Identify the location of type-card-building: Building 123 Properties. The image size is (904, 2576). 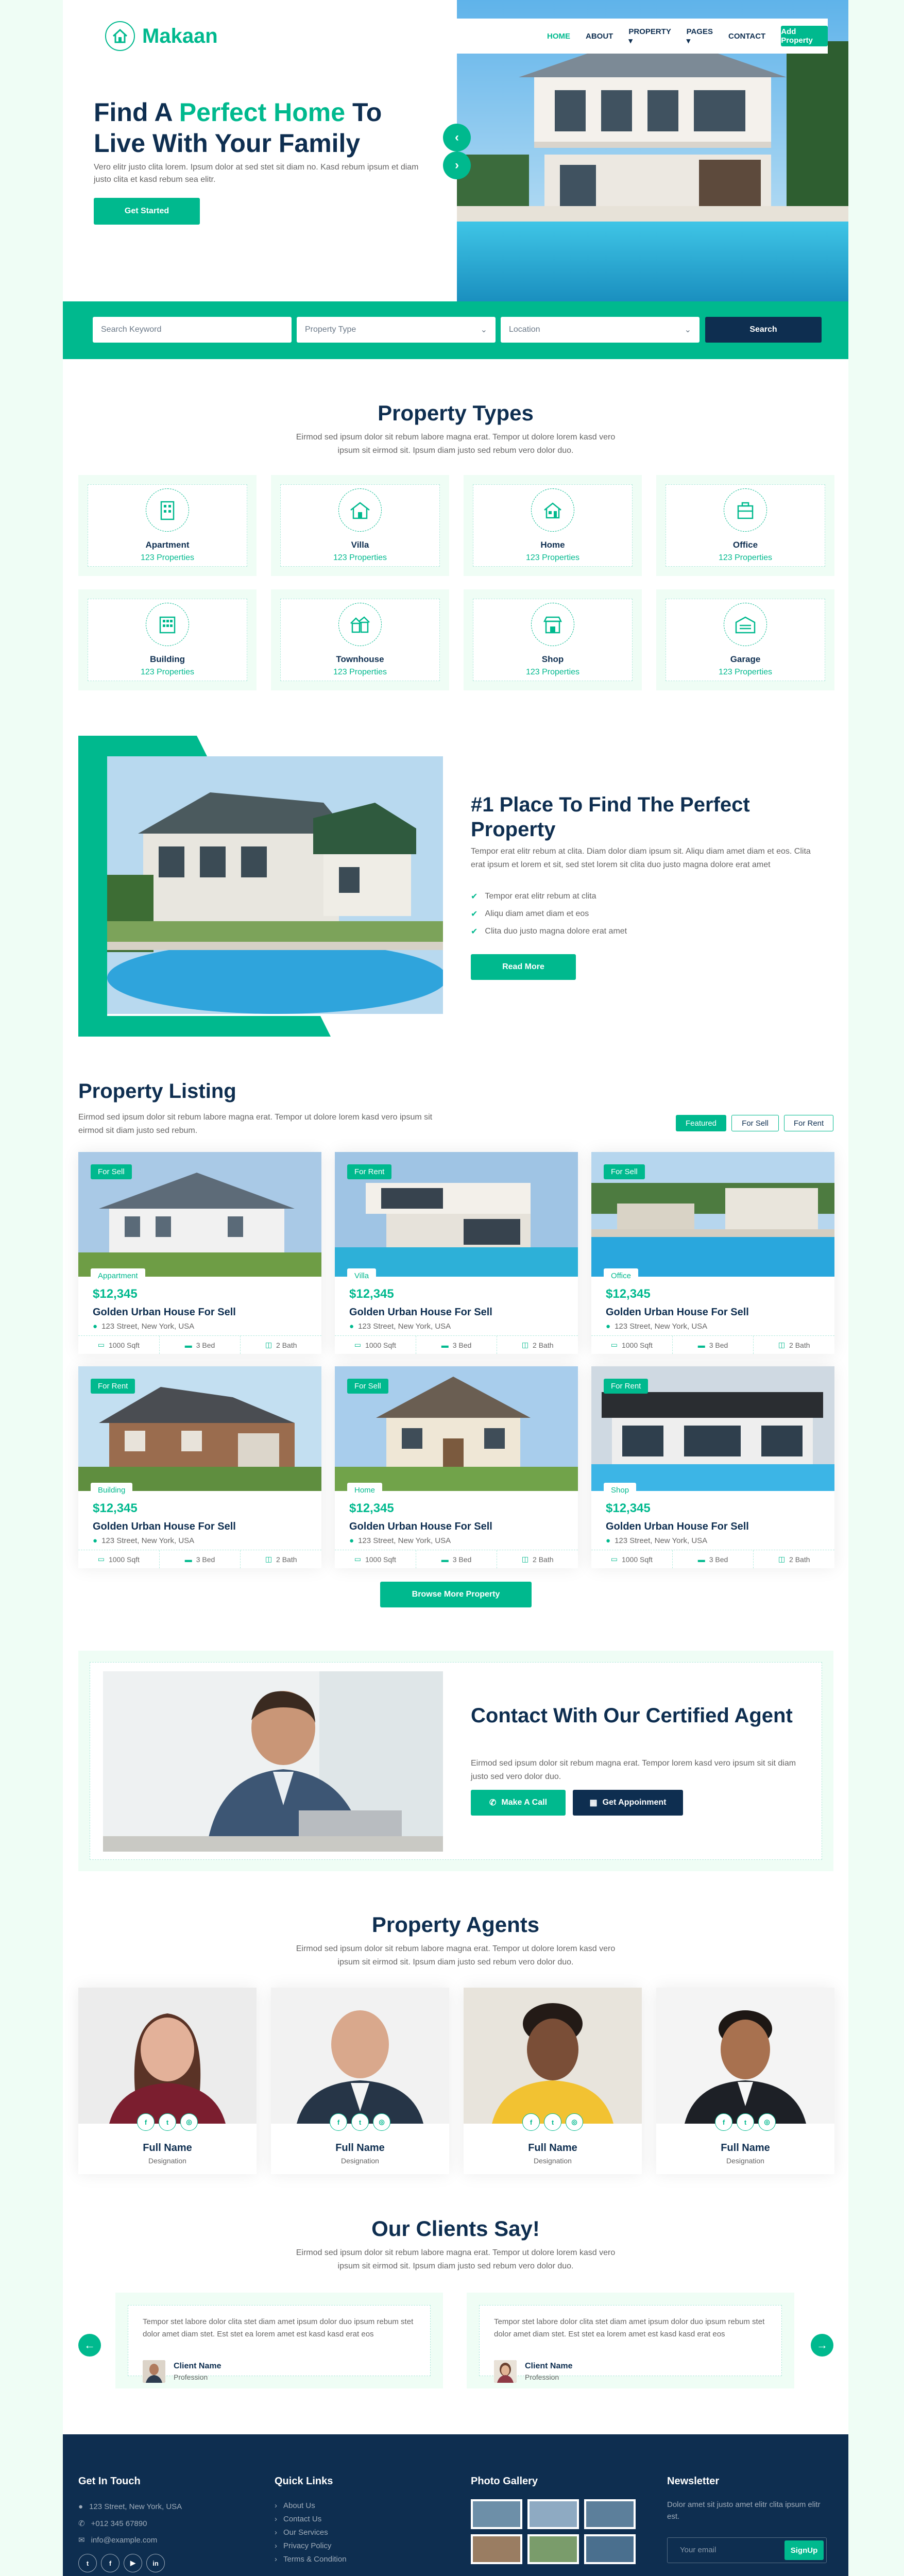
(167, 639).